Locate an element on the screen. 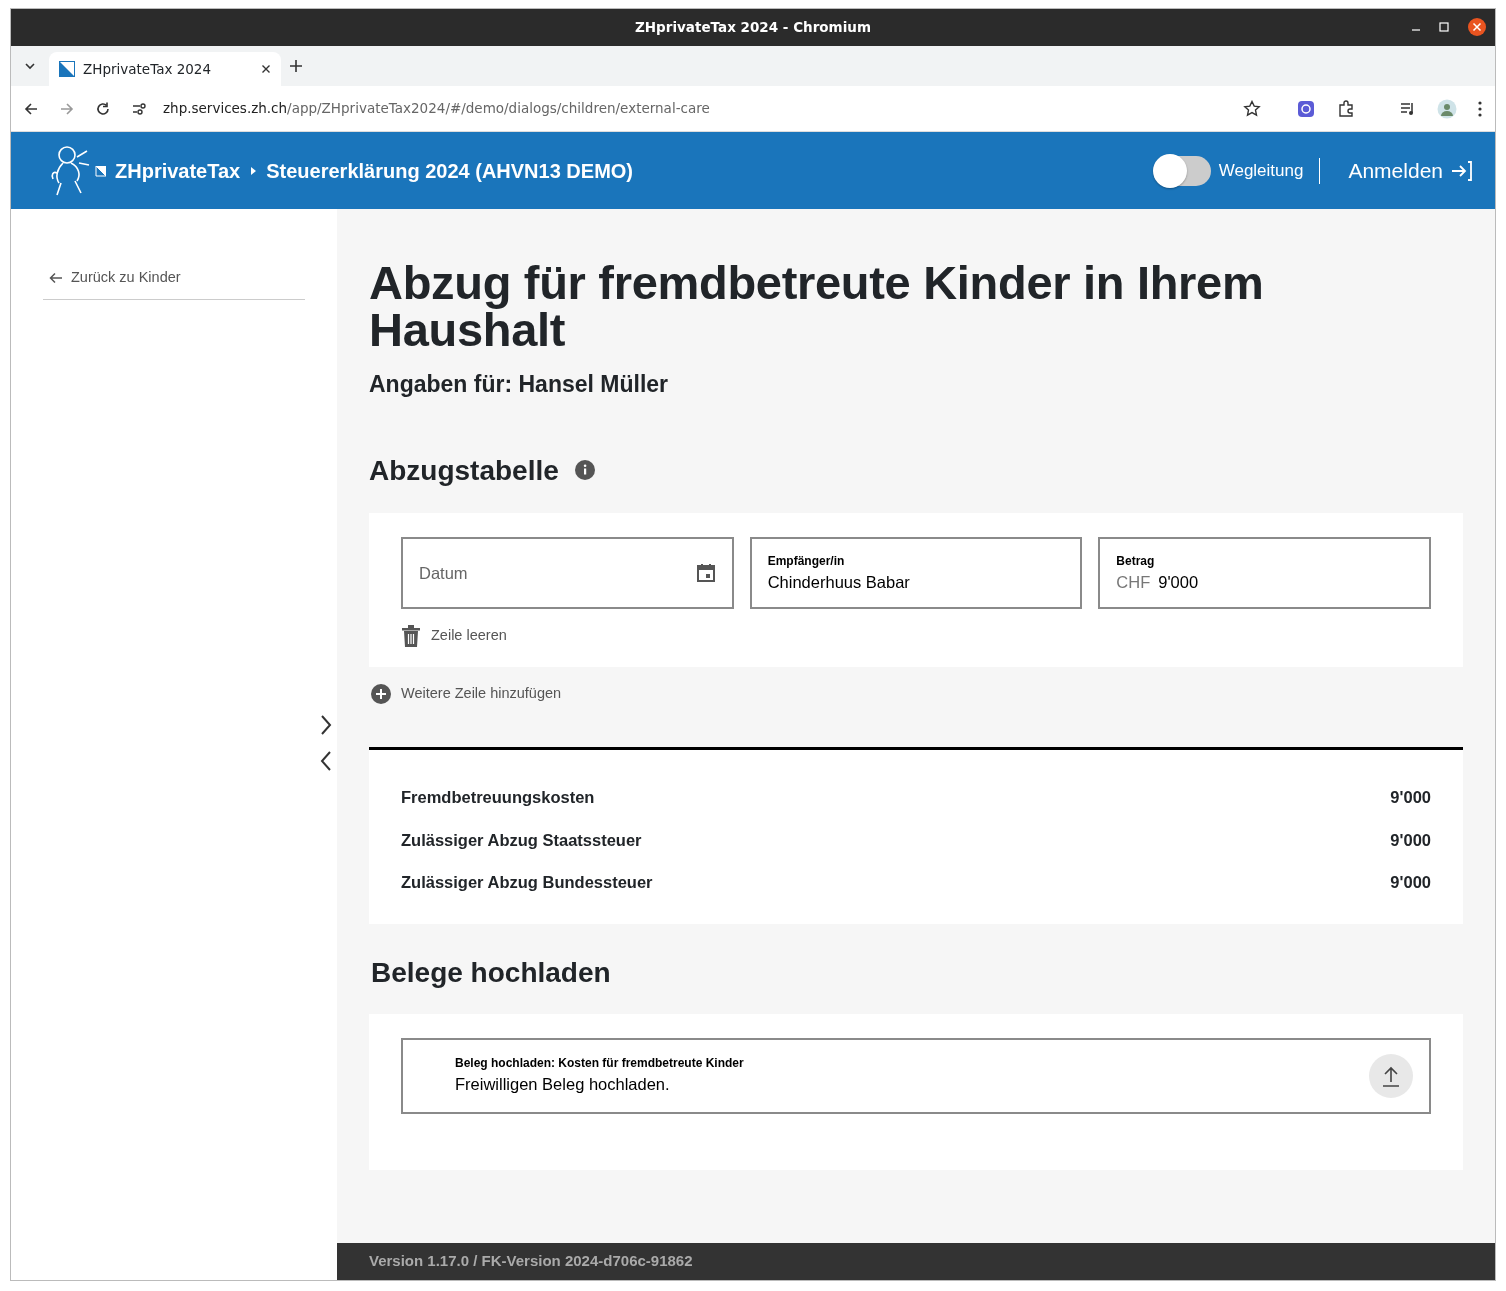  avatar-icon is located at coordinates (1447, 108).